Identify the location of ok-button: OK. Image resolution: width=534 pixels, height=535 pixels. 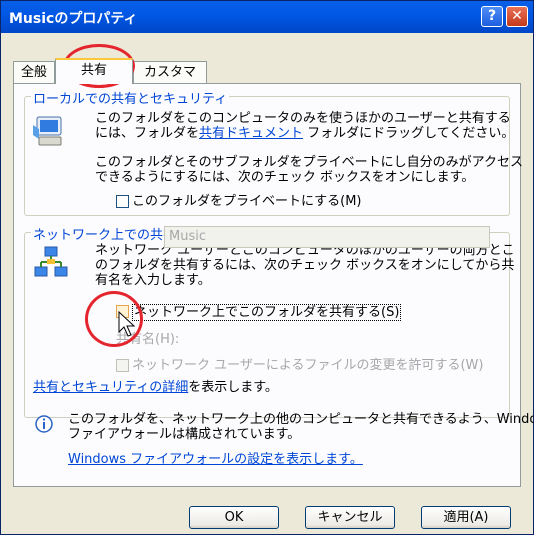
(234, 517).